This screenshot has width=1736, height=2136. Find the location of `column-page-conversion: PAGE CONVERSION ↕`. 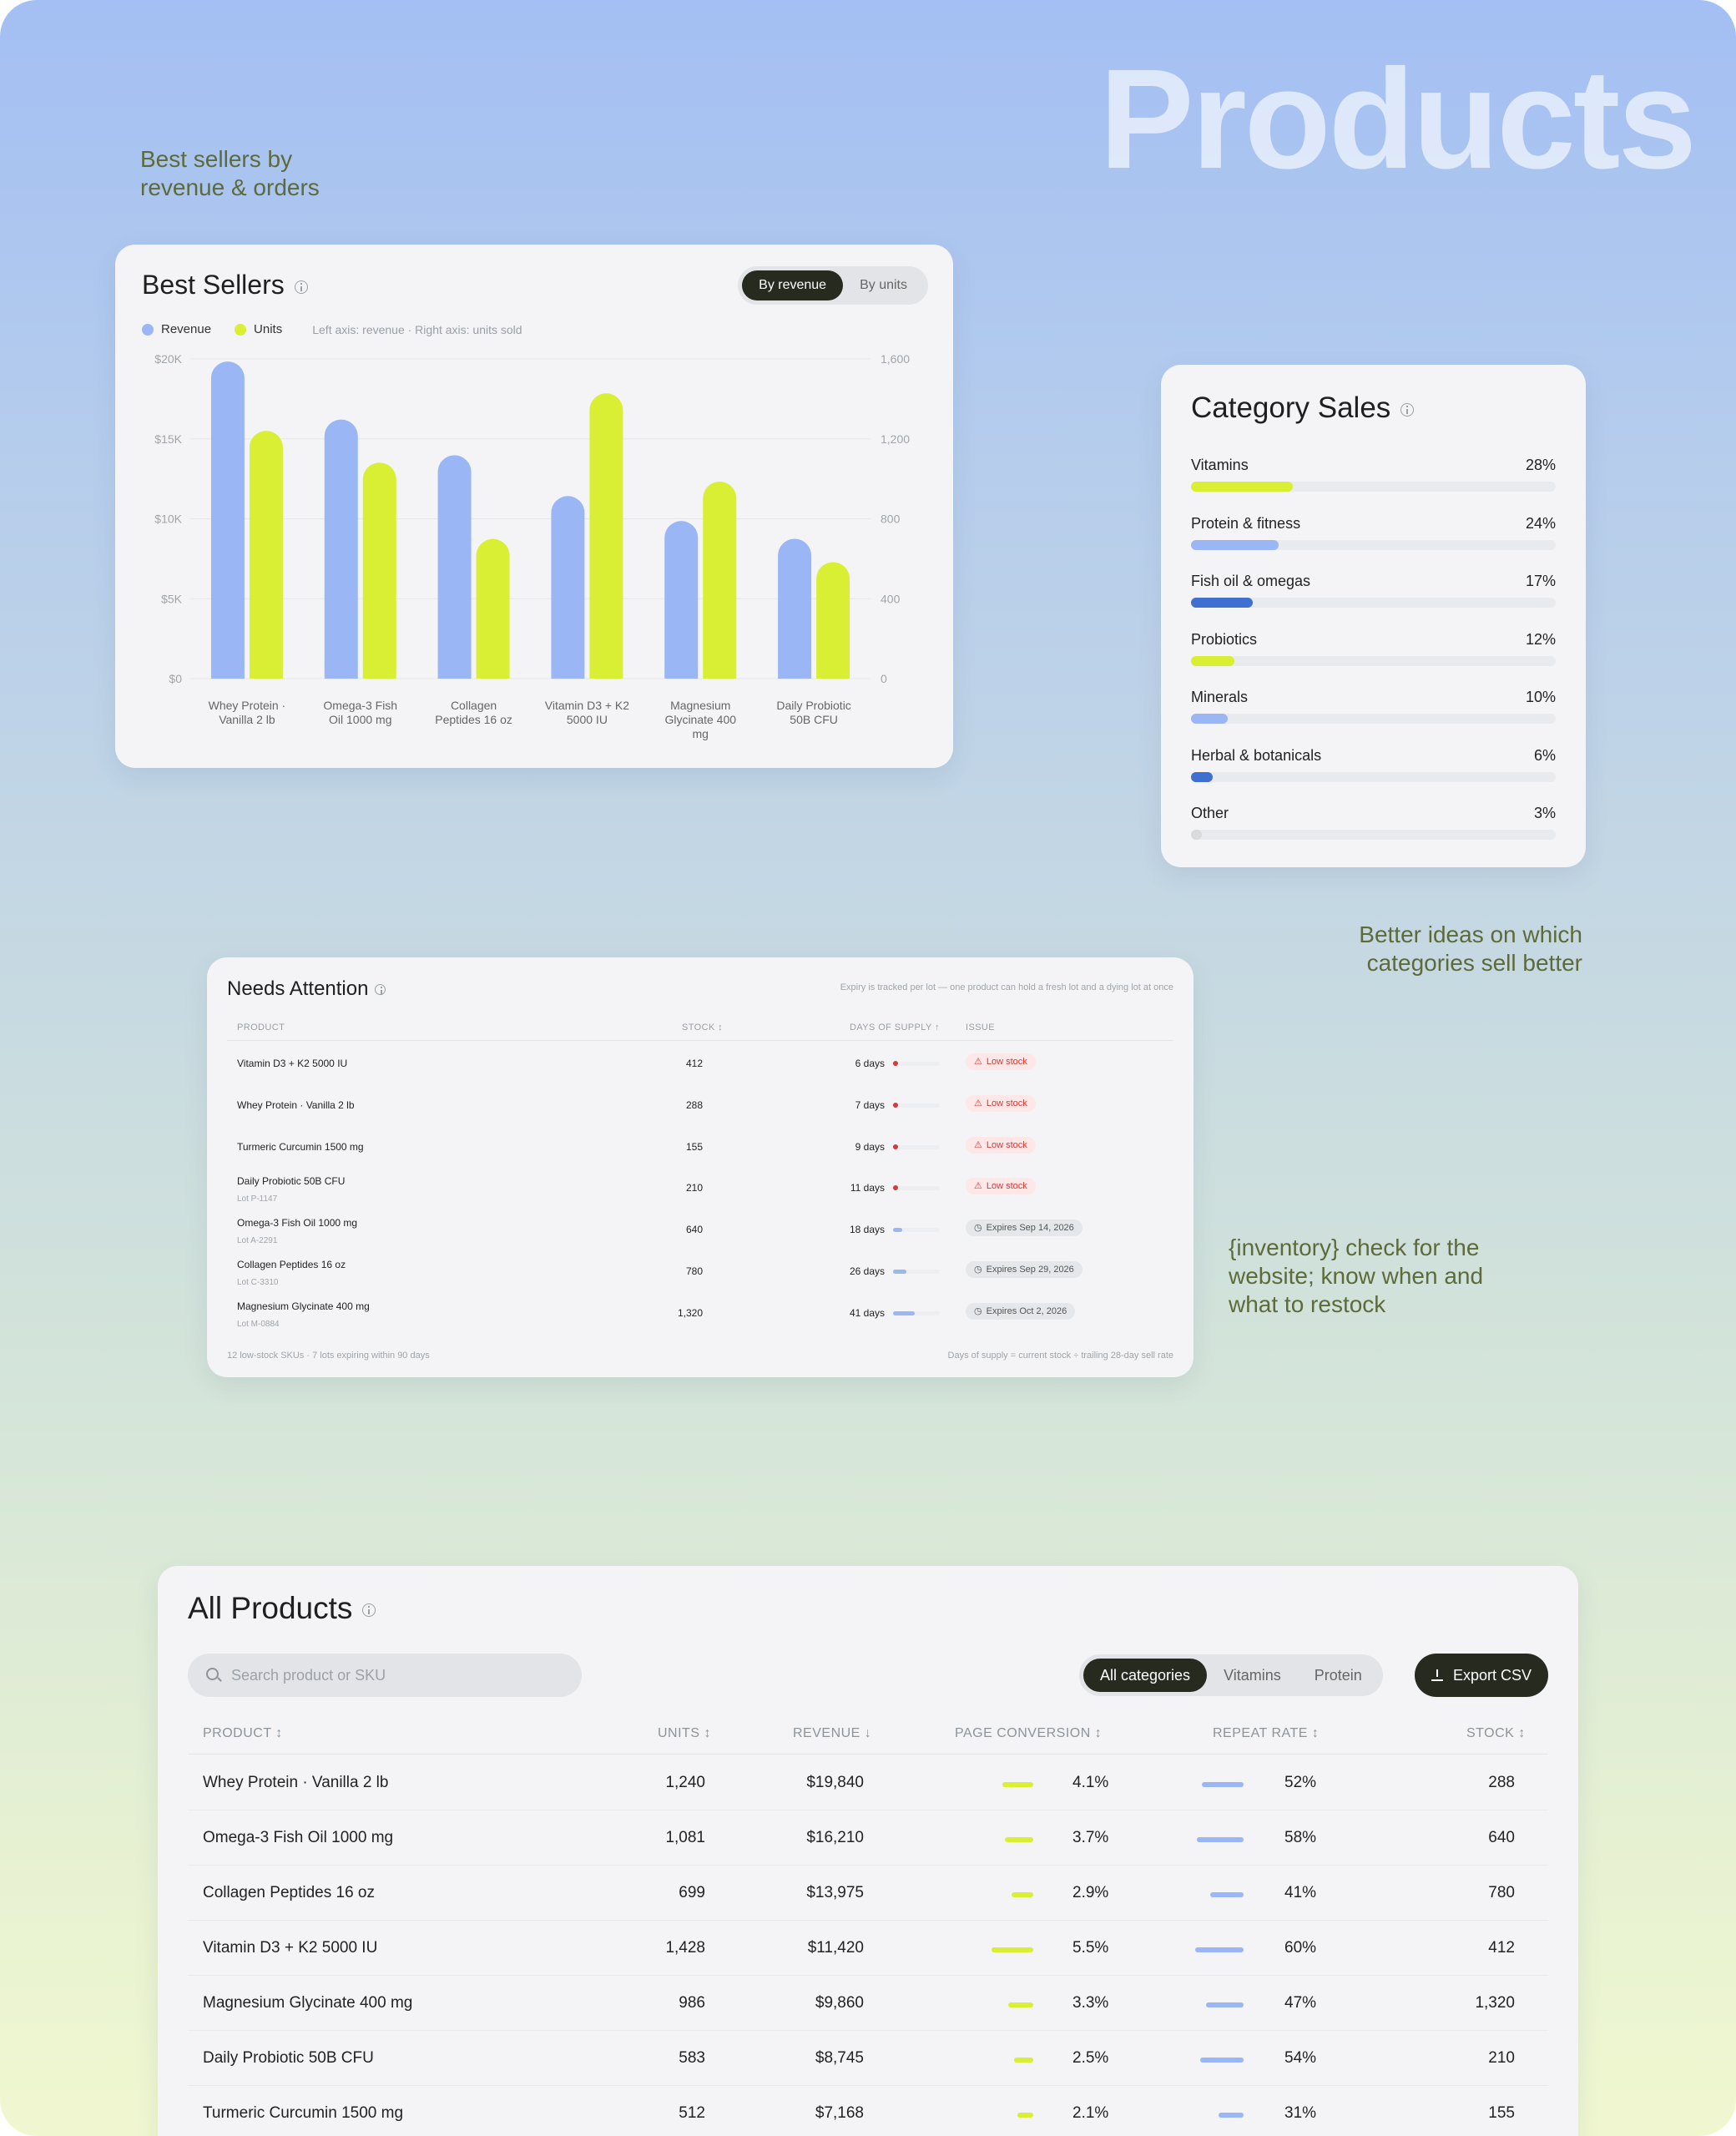

column-page-conversion: PAGE CONVERSION ↕ is located at coordinates (1028, 1734).